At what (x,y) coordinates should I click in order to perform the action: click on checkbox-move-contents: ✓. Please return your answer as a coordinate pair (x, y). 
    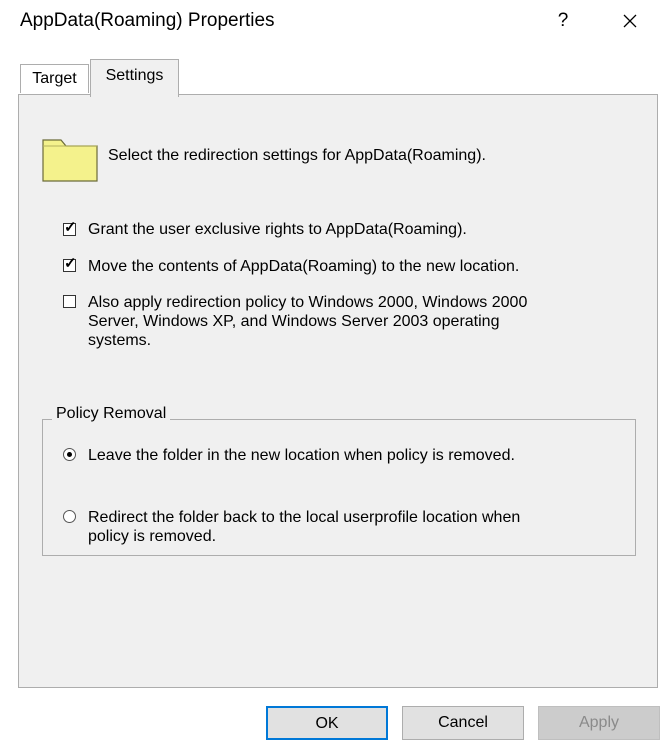
    Looking at the image, I should click on (70, 263).